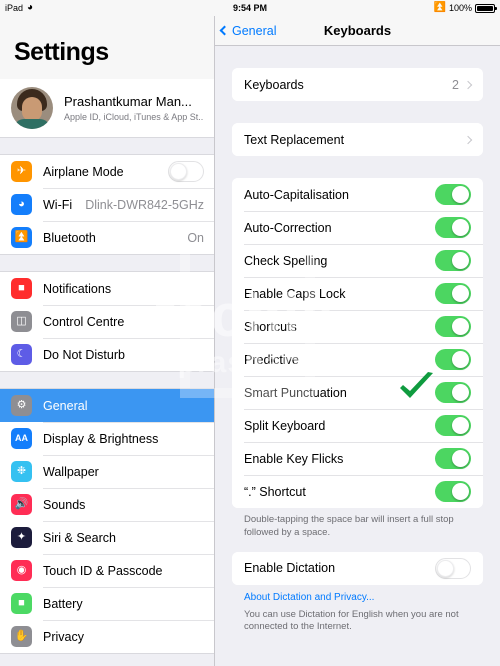 The height and width of the screenshot is (666, 500). Describe the element at coordinates (21, 288) in the screenshot. I see `notifications-icon: ■` at that location.